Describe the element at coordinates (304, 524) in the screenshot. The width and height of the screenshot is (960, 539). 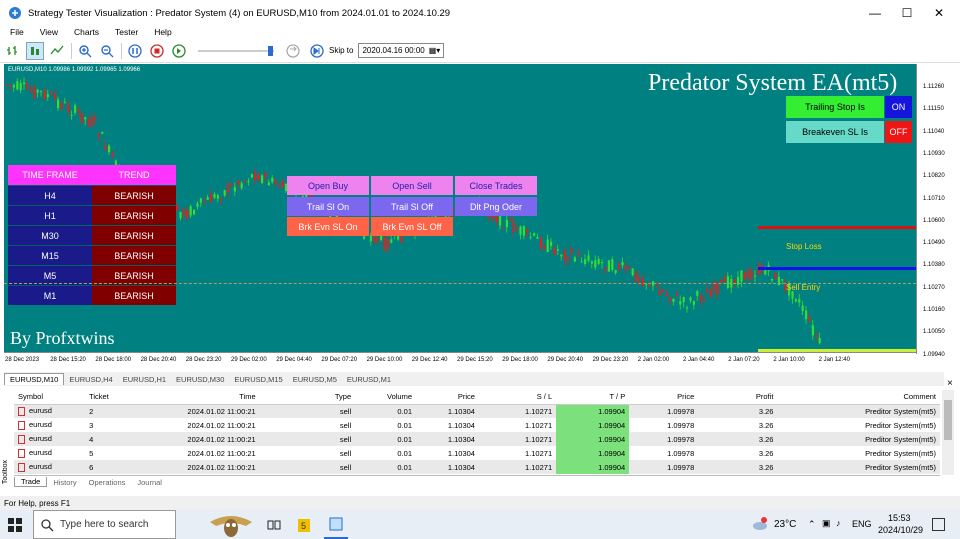
I see `app-badge-icon: 5` at that location.